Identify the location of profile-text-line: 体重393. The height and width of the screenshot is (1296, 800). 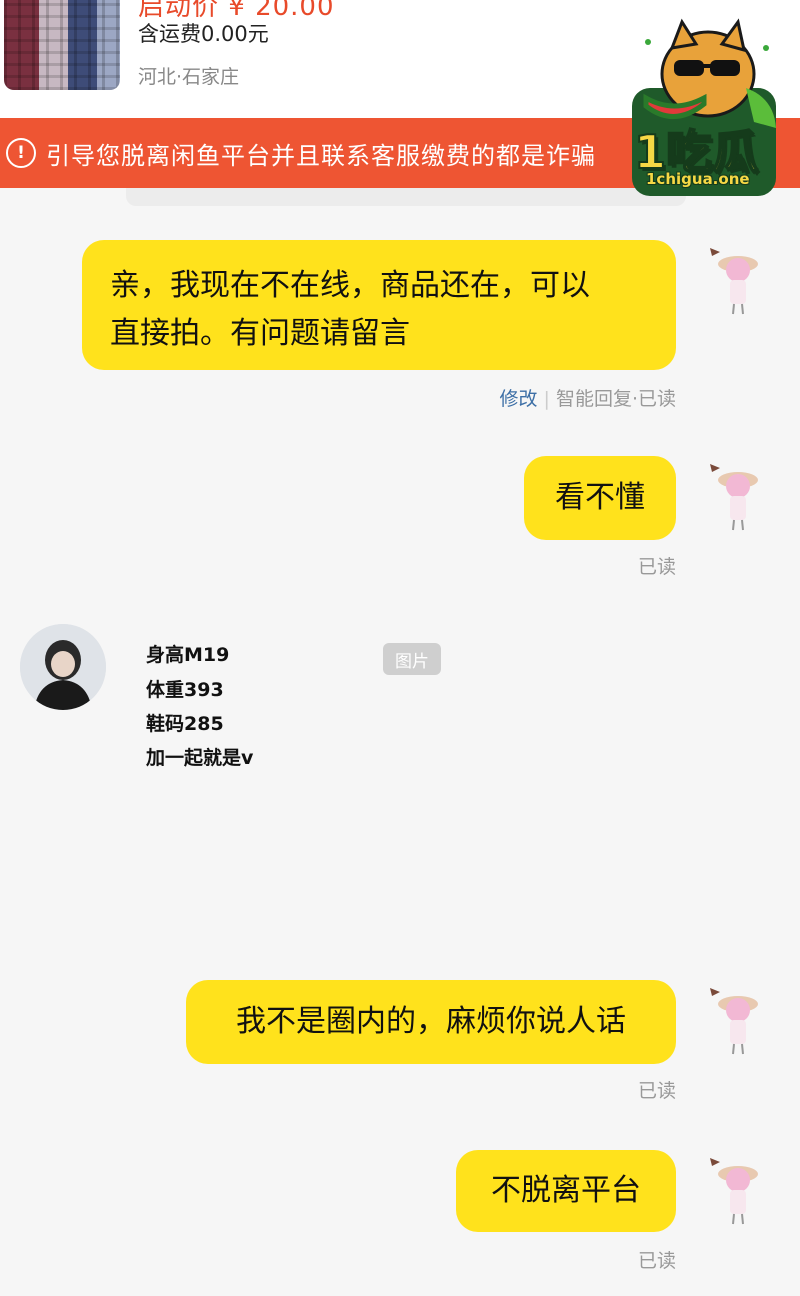
(185, 690).